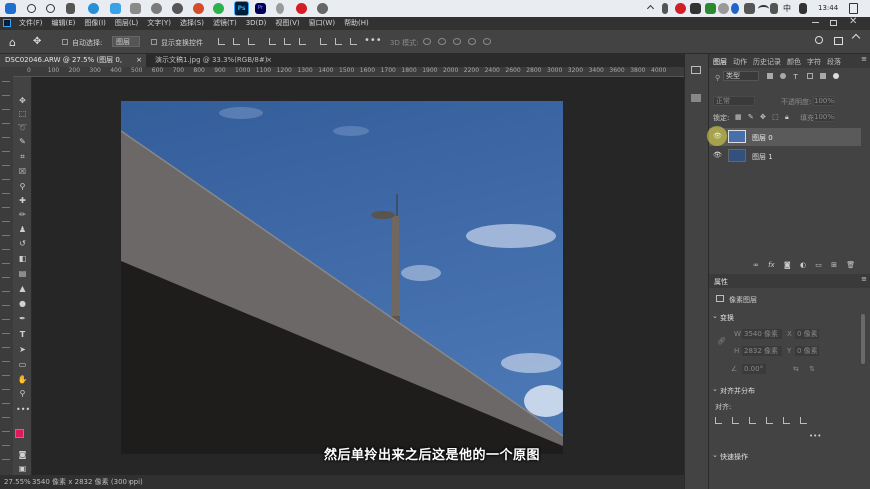 The width and height of the screenshot is (870, 489). Describe the element at coordinates (154, 42) in the screenshot. I see `show-transform-checkbox` at that location.